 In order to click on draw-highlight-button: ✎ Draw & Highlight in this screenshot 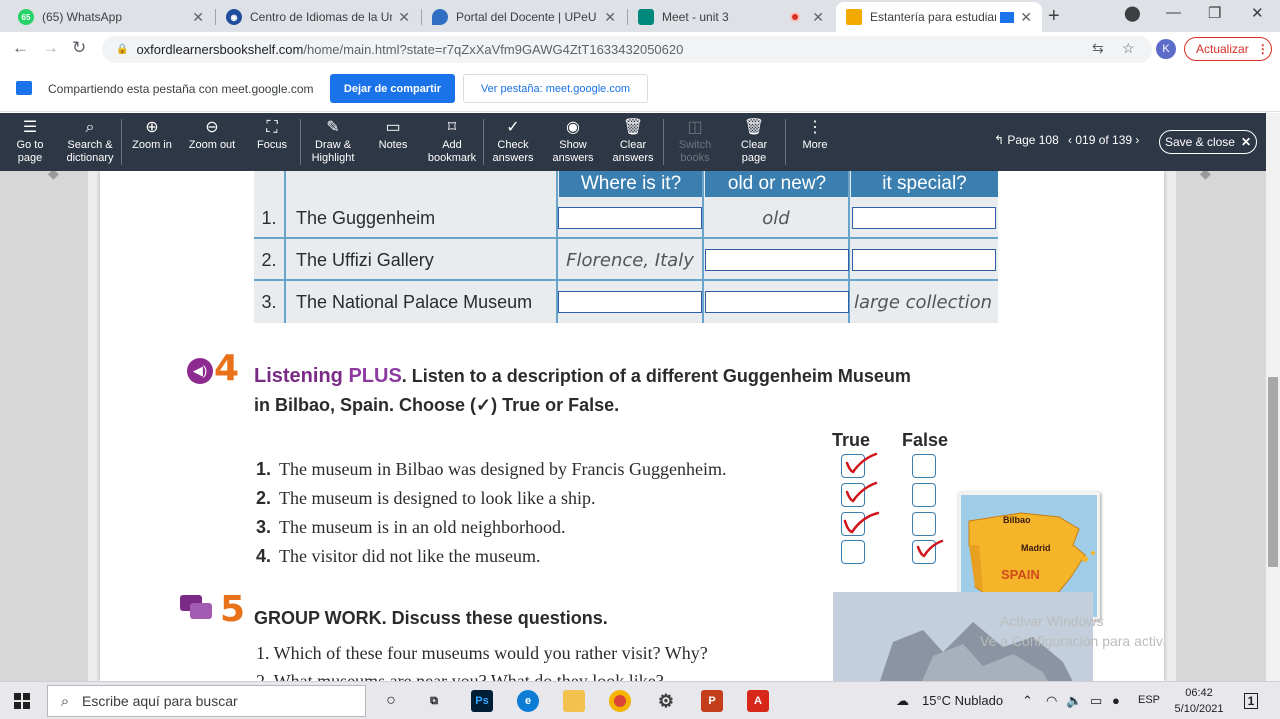, I will do `click(333, 143)`.